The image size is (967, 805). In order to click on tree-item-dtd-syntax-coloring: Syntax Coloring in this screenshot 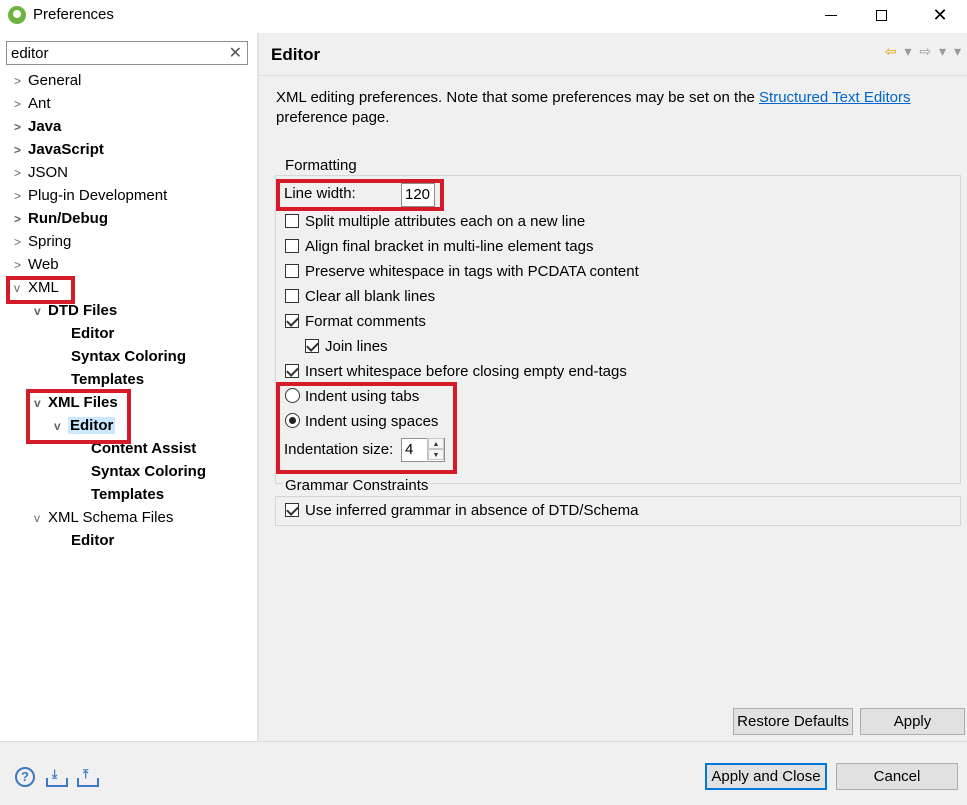, I will do `click(121, 357)`.